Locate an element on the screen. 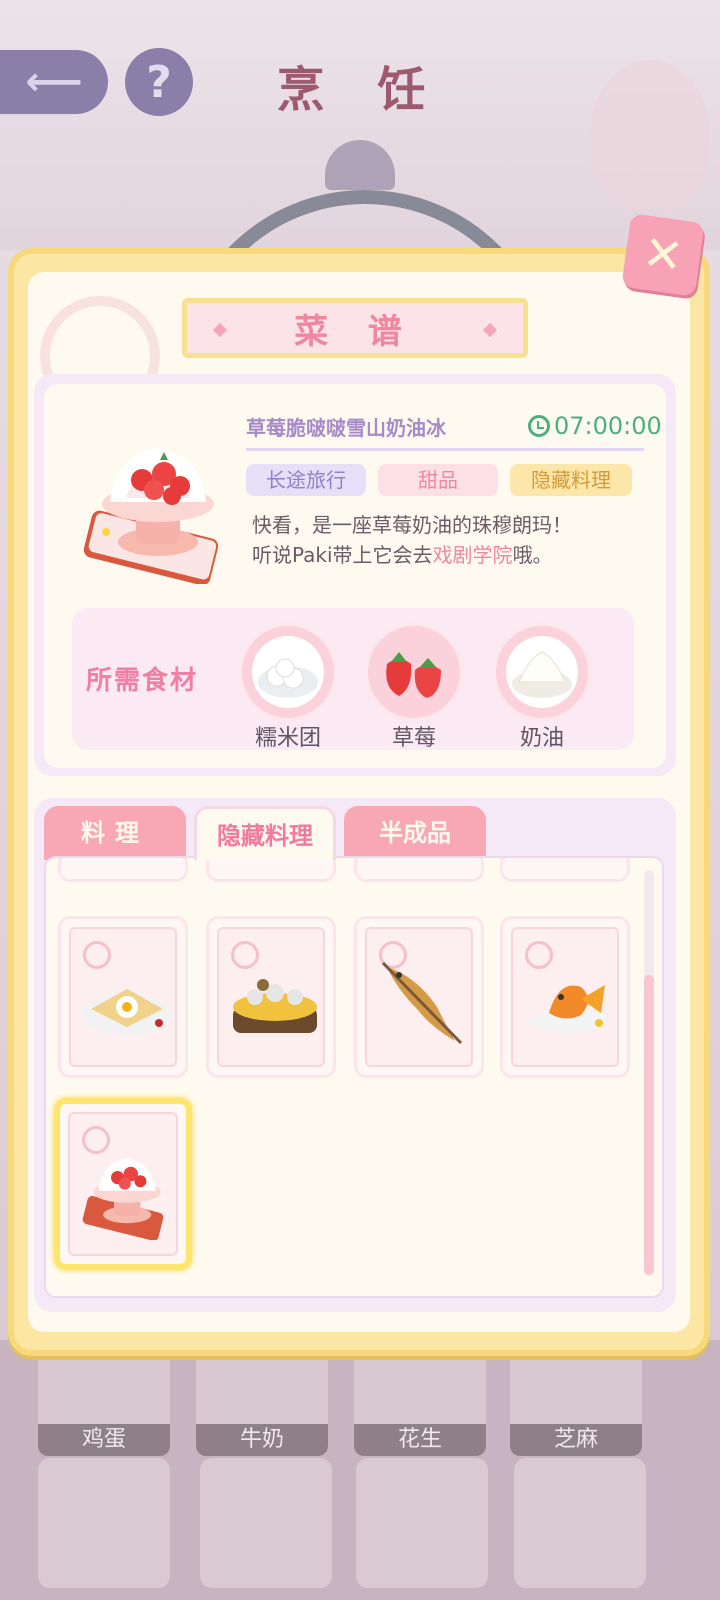  inventory-item-bowl is located at coordinates (422, 1523).